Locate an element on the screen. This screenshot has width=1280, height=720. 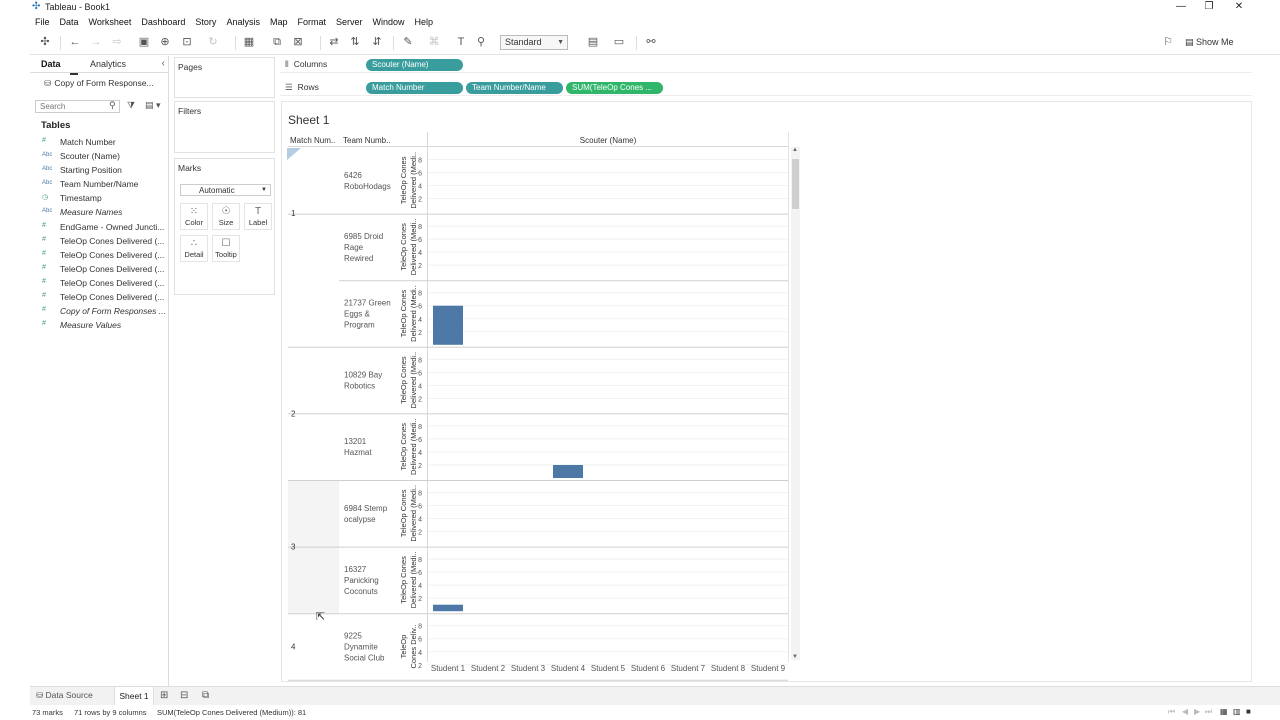
number-type-icon: # is located at coordinates (44, 253).